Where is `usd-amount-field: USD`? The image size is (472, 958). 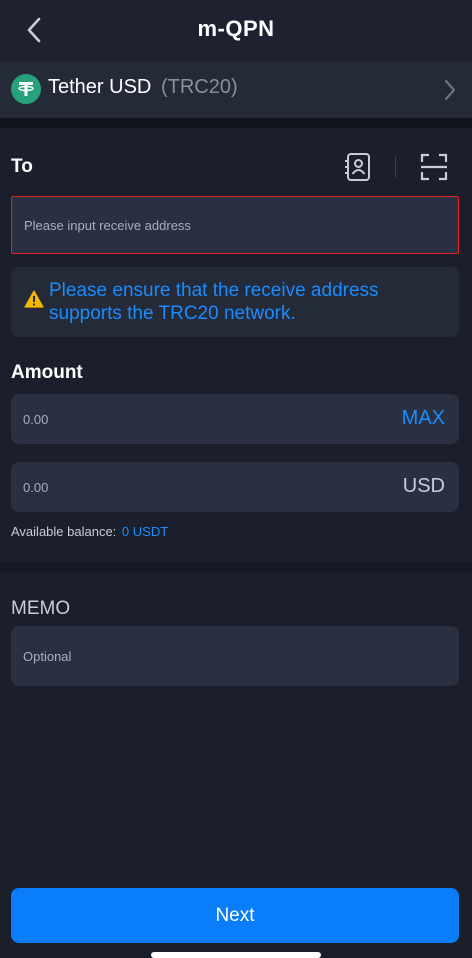 usd-amount-field: USD is located at coordinates (235, 487).